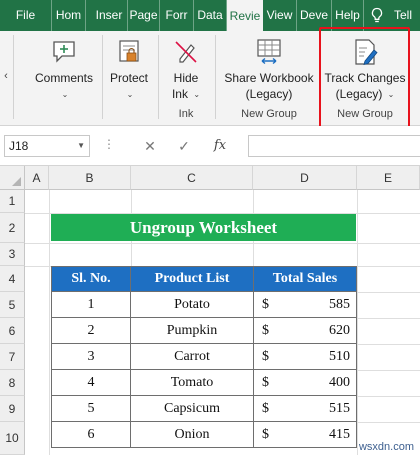 Image resolution: width=420 pixels, height=455 pixels. What do you see at coordinates (12, 383) in the screenshot?
I see `row-header-8: 8` at bounding box center [12, 383].